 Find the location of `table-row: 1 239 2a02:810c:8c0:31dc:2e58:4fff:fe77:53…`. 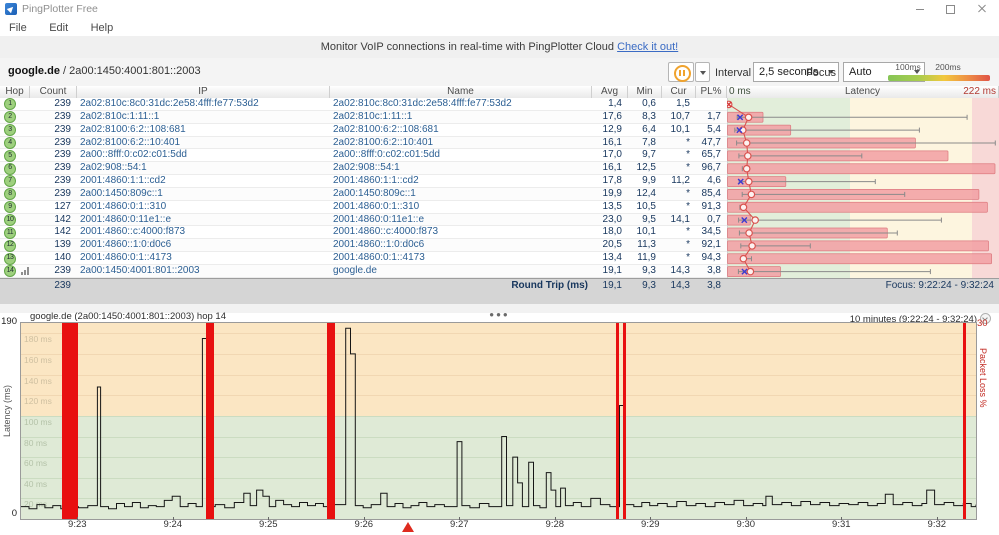

table-row: 1 239 2a02:810c:8c0:31dc:2e58:4fff:fe77:53… is located at coordinates (499, 104).